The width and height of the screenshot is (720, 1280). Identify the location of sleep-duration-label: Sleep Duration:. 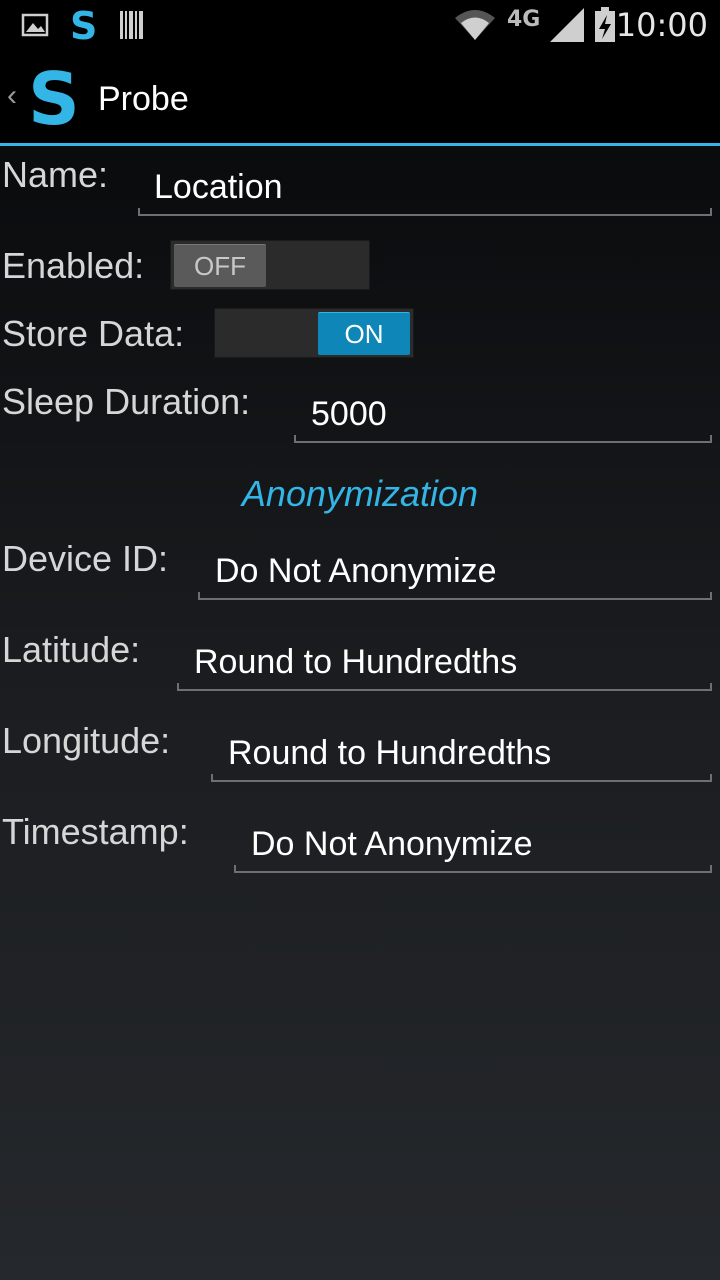
(126, 401).